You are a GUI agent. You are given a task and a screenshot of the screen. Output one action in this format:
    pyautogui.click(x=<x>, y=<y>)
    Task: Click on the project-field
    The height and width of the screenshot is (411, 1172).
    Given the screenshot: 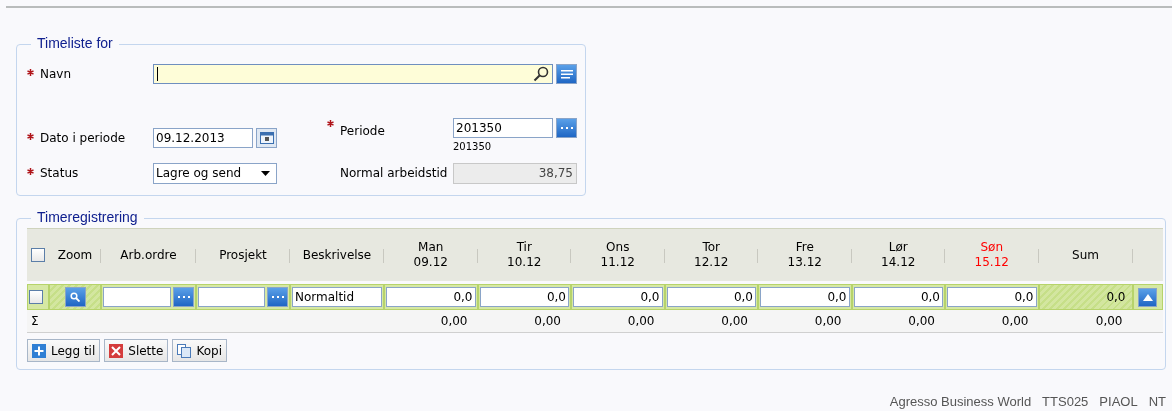 What is the action you would take?
    pyautogui.click(x=231, y=297)
    